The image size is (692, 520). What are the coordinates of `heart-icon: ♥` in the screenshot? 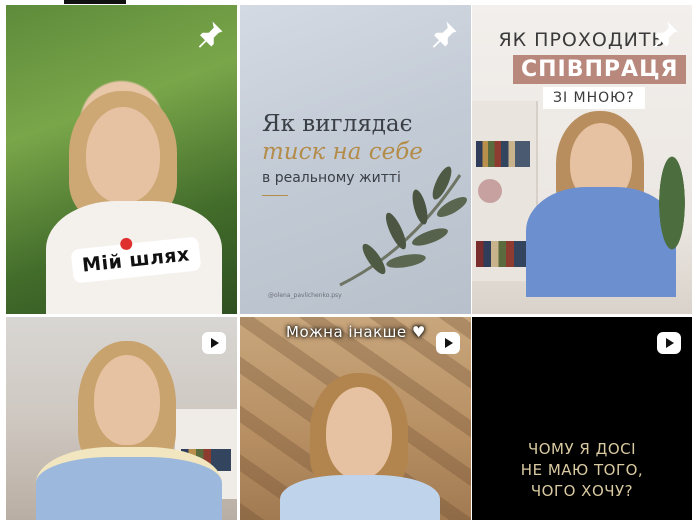 It's located at (418, 332).